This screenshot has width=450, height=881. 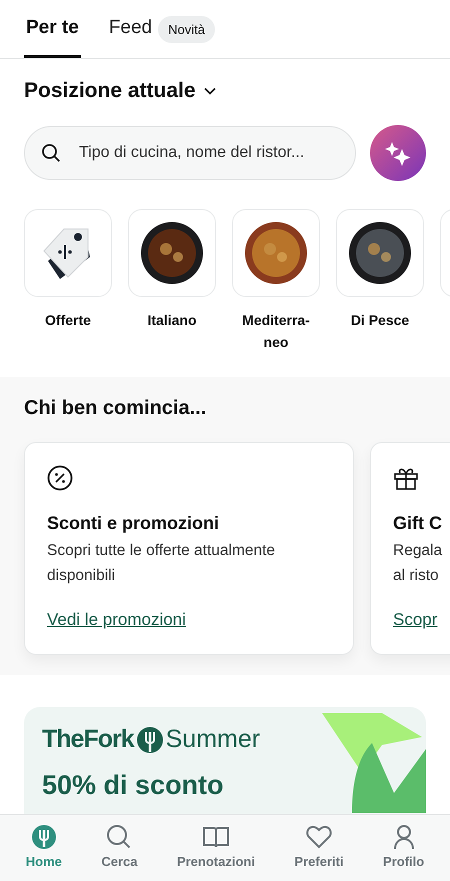 I want to click on location-selector: Posizione attuale, so click(x=110, y=91).